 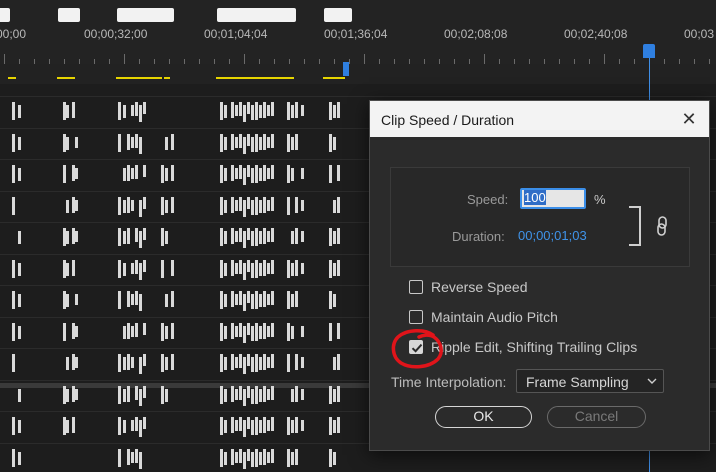 What do you see at coordinates (590, 381) in the screenshot?
I see `time-interpolation-select: Frame Sampling` at bounding box center [590, 381].